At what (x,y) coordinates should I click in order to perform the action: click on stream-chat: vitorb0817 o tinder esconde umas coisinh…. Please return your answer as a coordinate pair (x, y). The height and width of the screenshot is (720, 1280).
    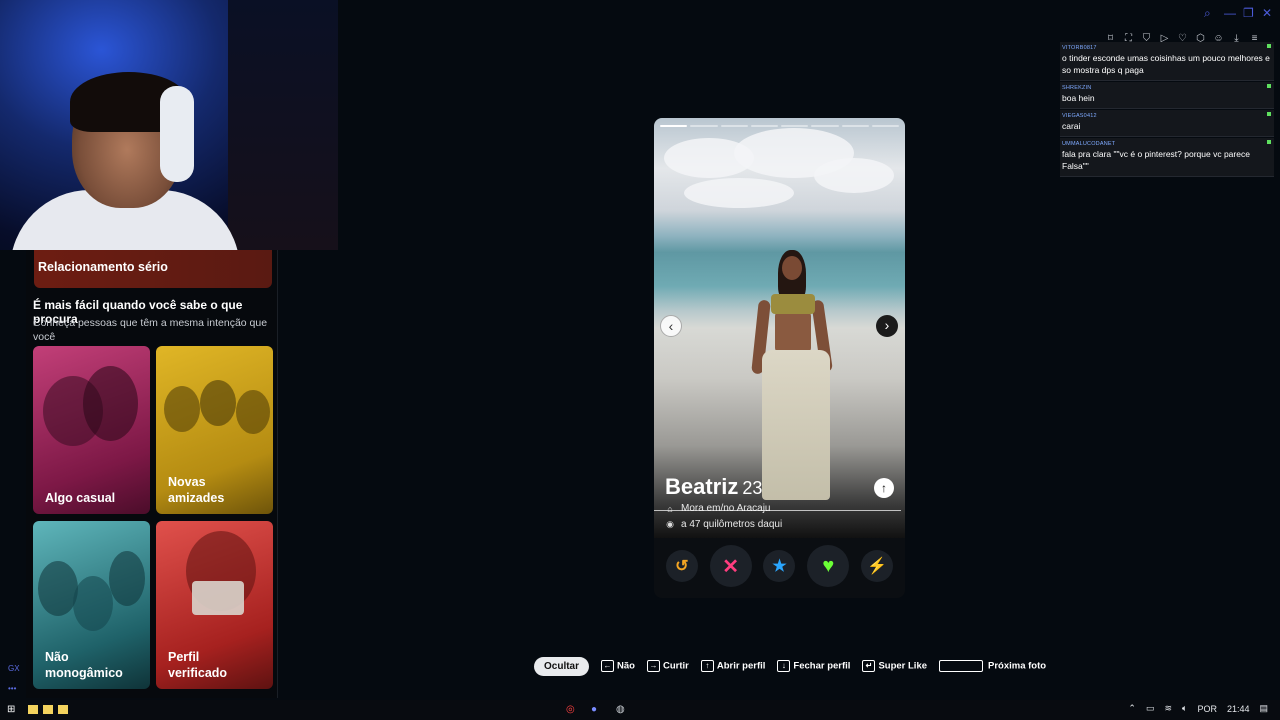
    Looking at the image, I should click on (1167, 110).